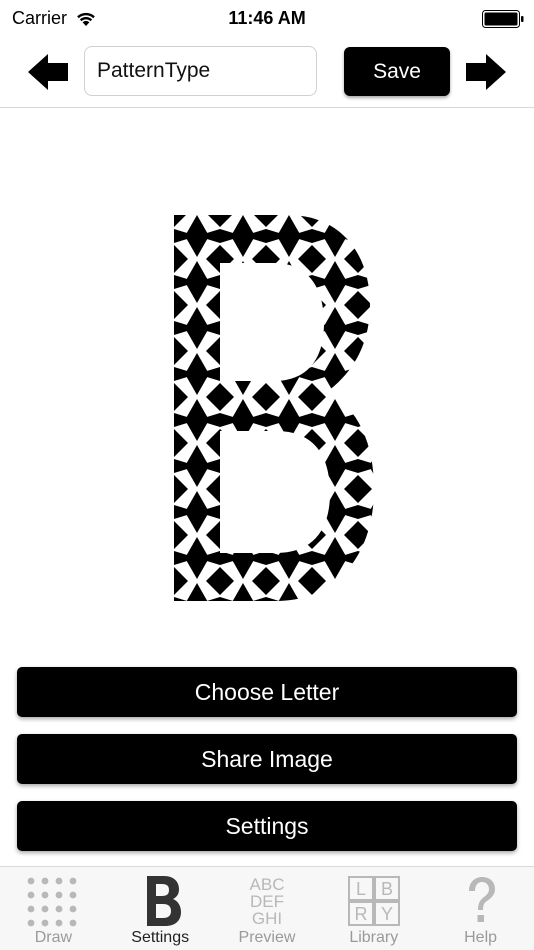  What do you see at coordinates (374, 937) in the screenshot?
I see `tab-library-label: Library` at bounding box center [374, 937].